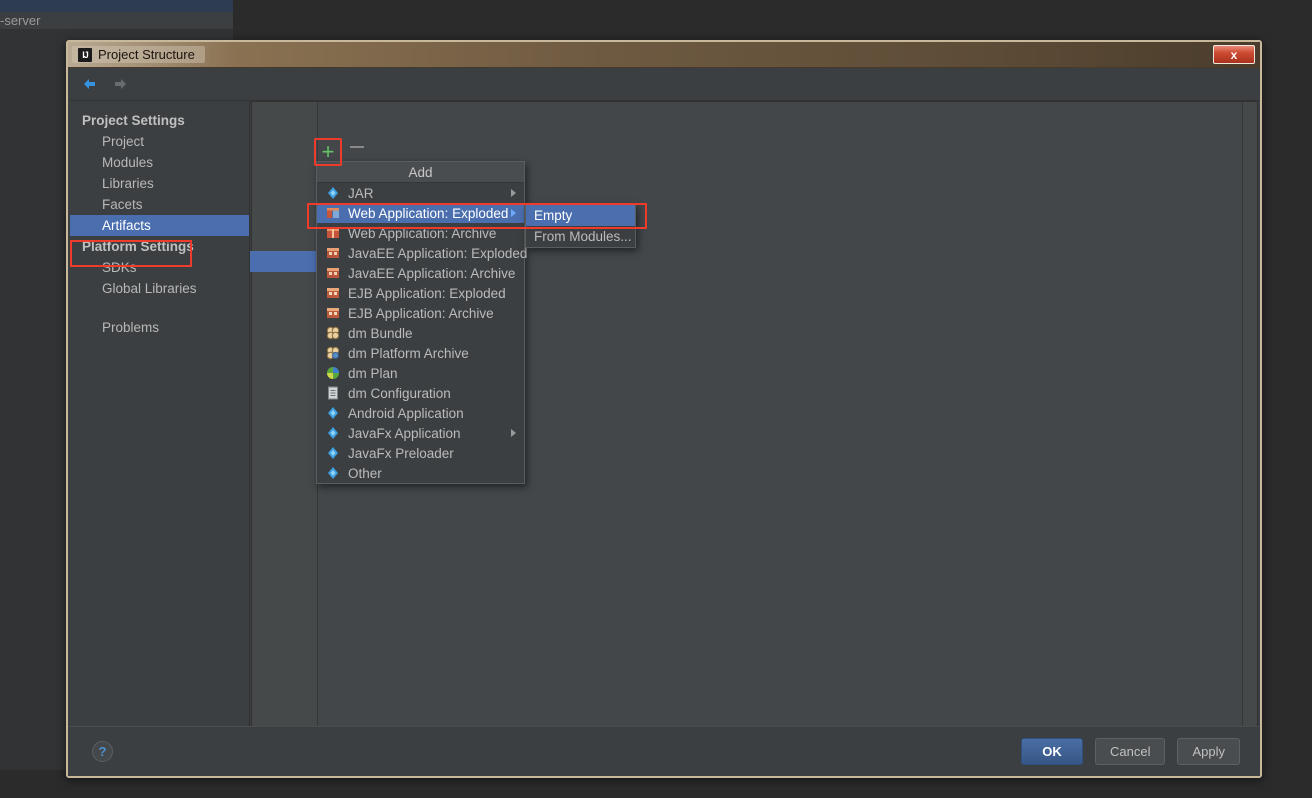 Image resolution: width=1312 pixels, height=798 pixels. I want to click on menu-item-javaee-application-exploded: JavaEE Application: Exploded, so click(422, 253).